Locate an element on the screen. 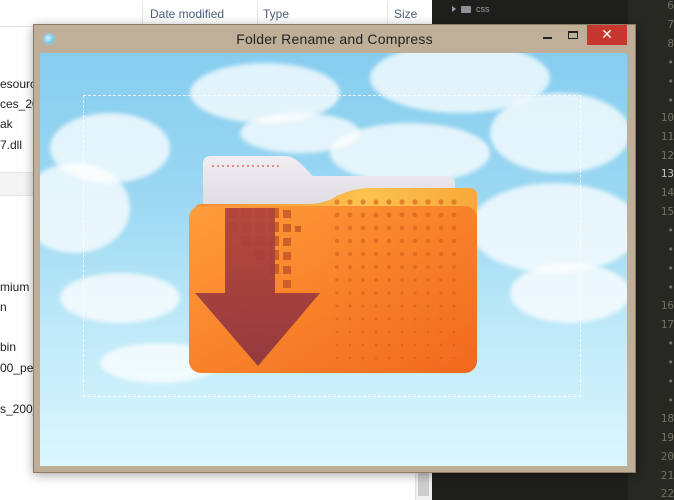 This screenshot has width=674, height=500. close-button: ✕ is located at coordinates (607, 35).